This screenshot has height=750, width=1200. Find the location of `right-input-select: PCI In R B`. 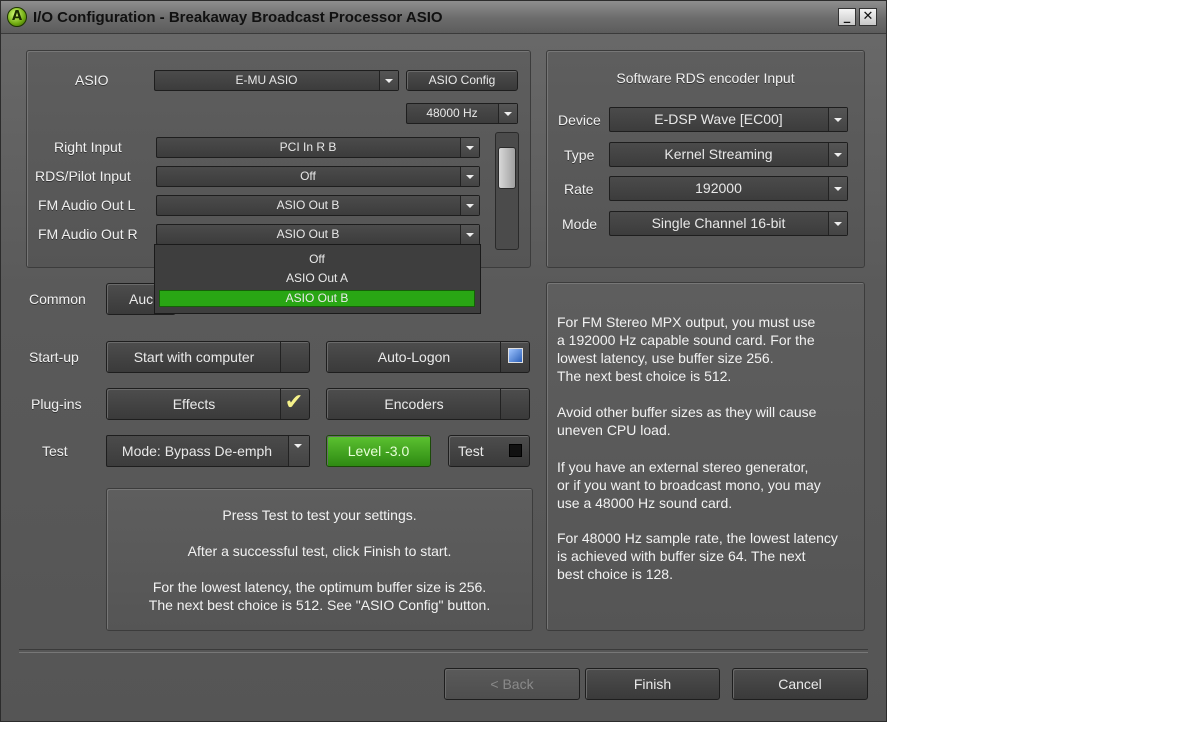

right-input-select: PCI In R B is located at coordinates (318, 147).